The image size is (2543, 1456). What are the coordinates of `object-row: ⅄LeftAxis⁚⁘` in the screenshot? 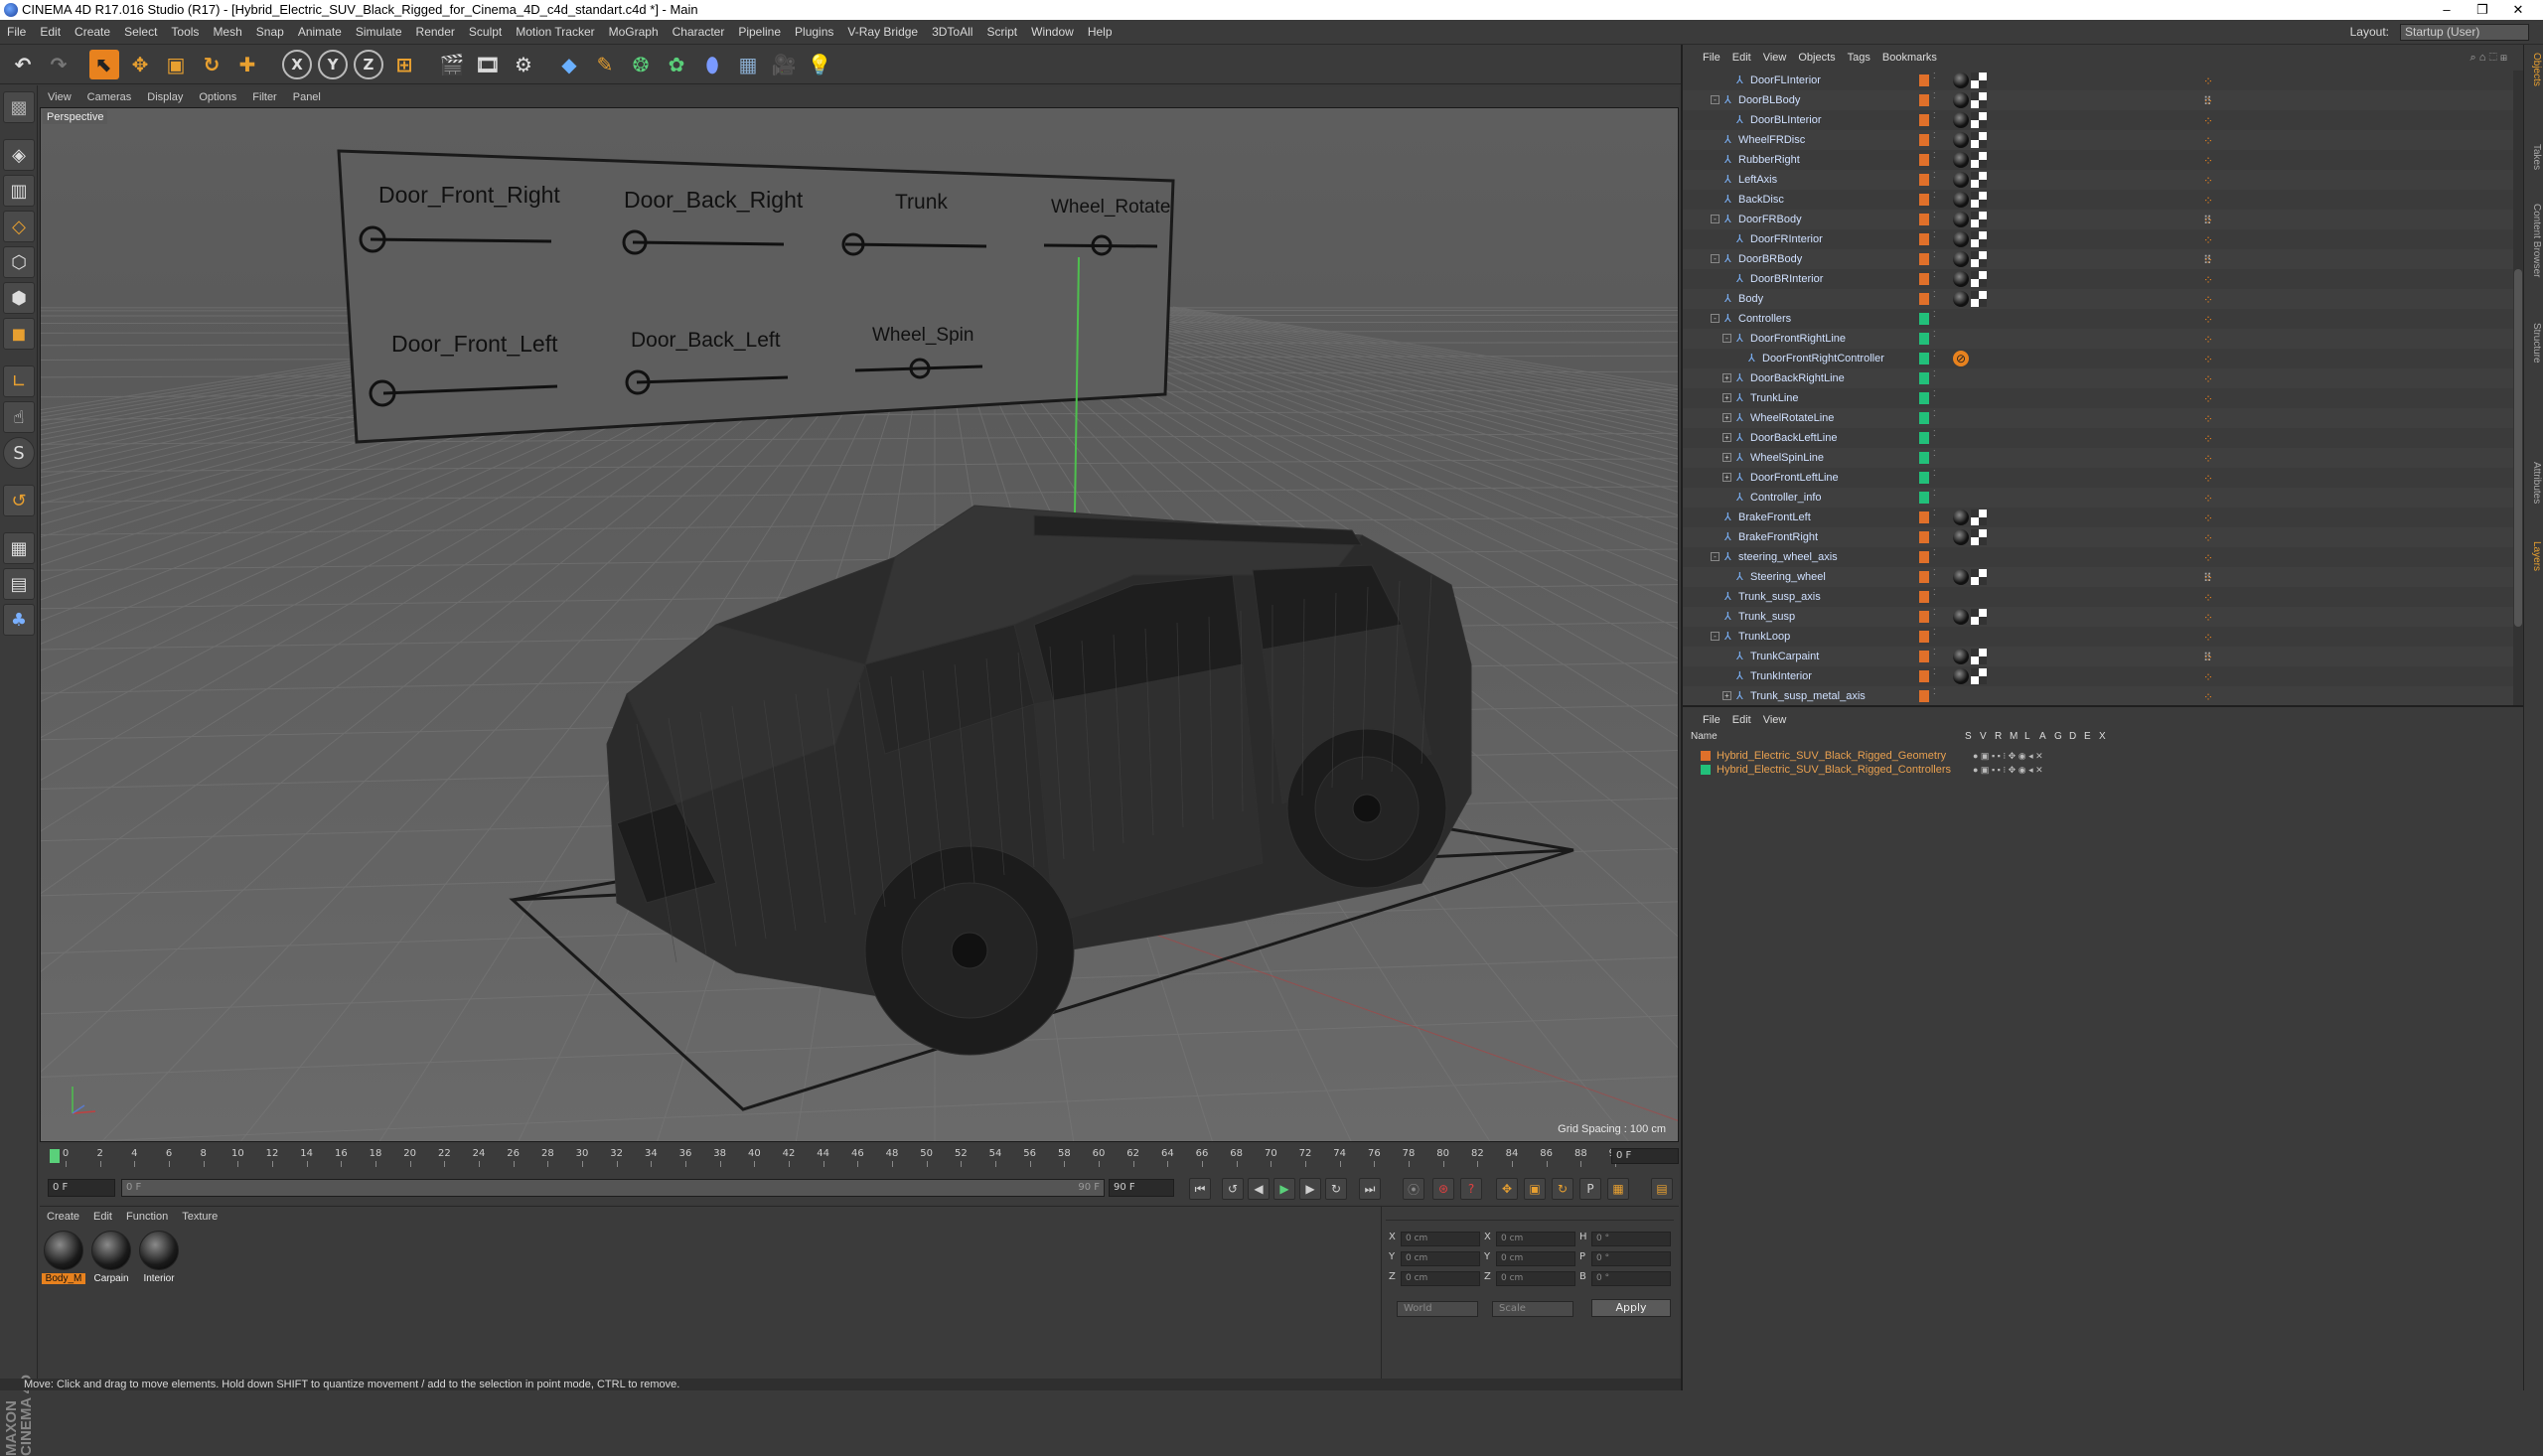 It's located at (2098, 180).